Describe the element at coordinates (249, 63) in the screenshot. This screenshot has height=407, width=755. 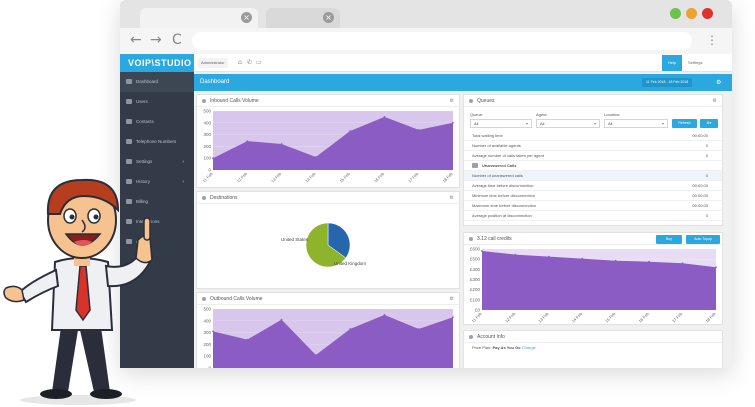
I see `phone-icon: ✆` at that location.